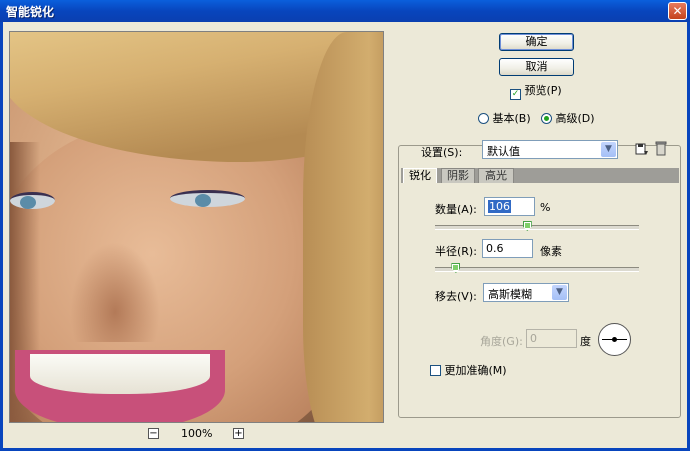 The image size is (690, 451). What do you see at coordinates (456, 296) in the screenshot?
I see `remove-label: 移去(V):` at bounding box center [456, 296].